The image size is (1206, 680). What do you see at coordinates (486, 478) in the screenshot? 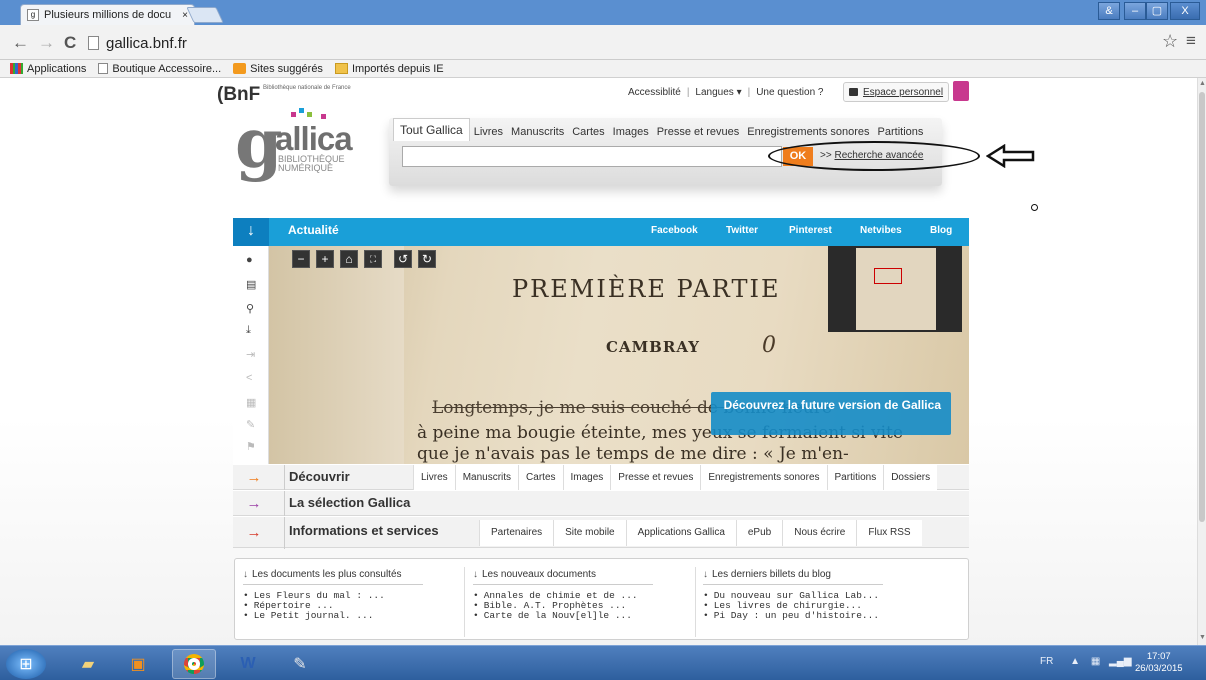
I see `link-manuscrits: Manuscrits` at bounding box center [486, 478].